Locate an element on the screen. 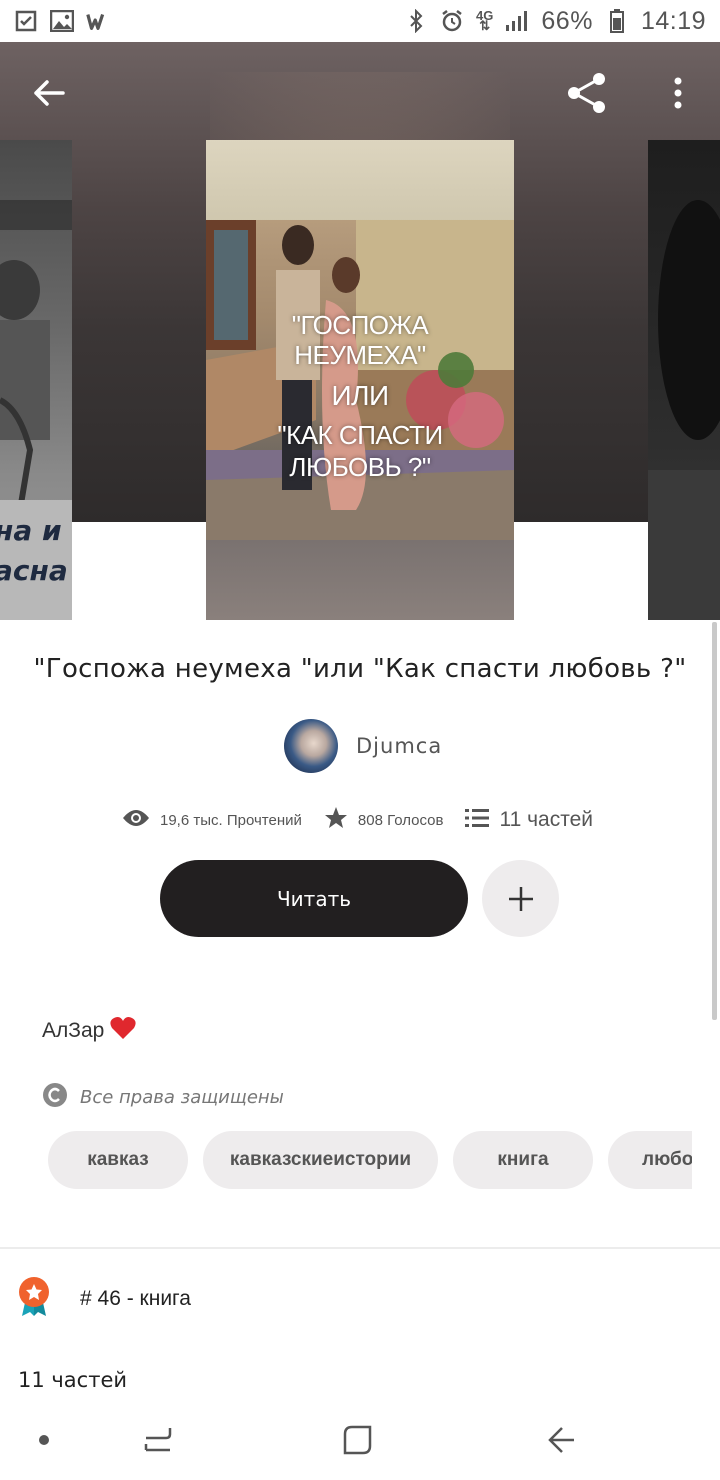 The image size is (720, 1480). share-icon is located at coordinates (586, 93).